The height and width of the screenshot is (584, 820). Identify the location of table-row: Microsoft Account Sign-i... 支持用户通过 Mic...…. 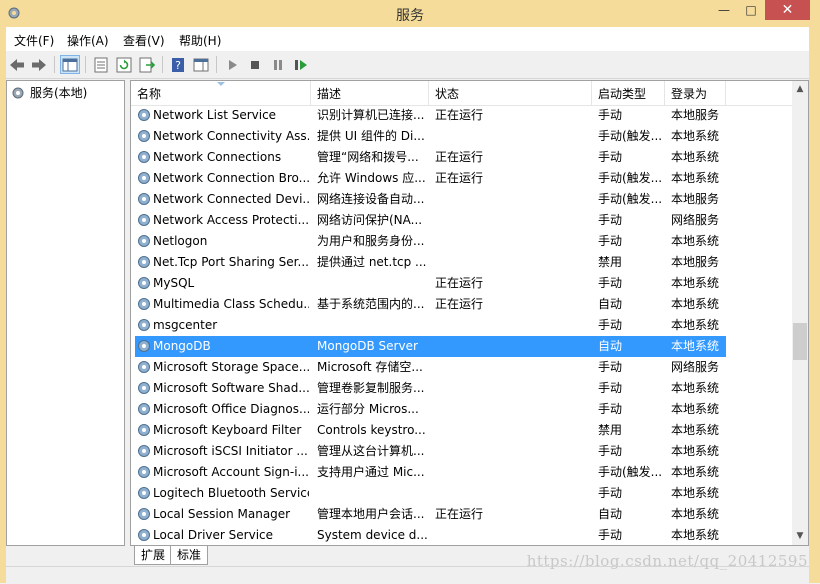
(462, 472).